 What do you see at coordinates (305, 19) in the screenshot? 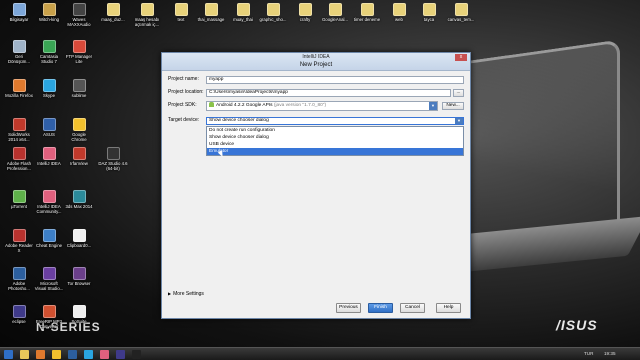
I see `desktop-icon-label: crafty` at bounding box center [305, 19].